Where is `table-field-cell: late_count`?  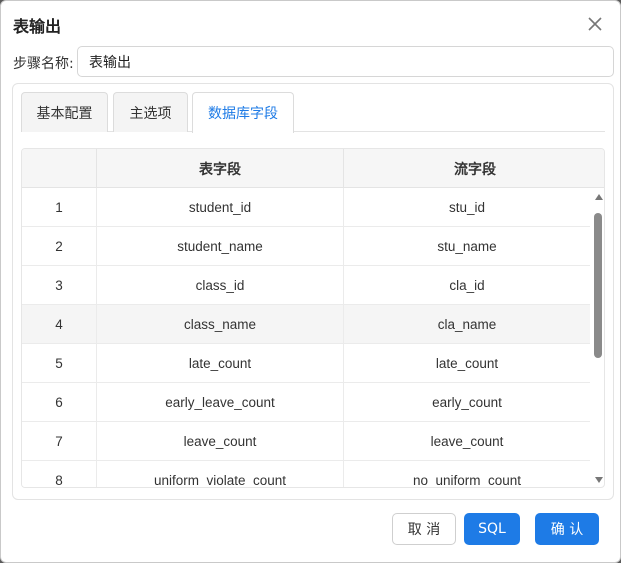
table-field-cell: late_count is located at coordinates (220, 363).